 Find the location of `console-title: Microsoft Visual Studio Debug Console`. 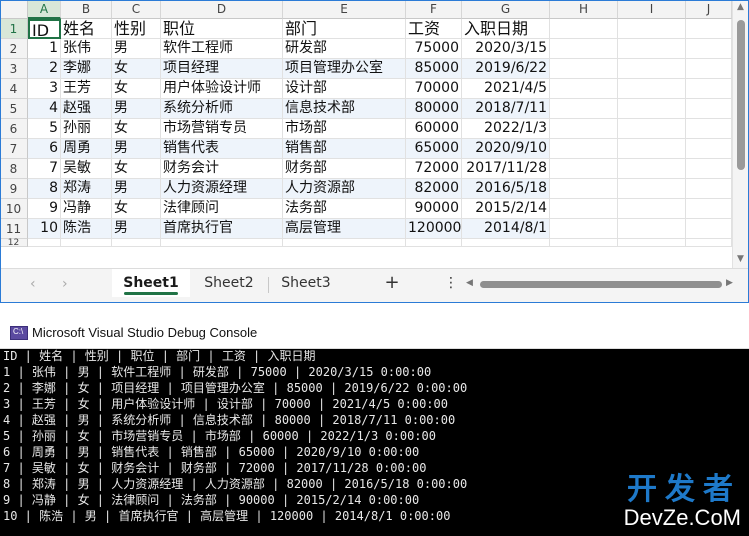

console-title: Microsoft Visual Studio Debug Console is located at coordinates (145, 332).